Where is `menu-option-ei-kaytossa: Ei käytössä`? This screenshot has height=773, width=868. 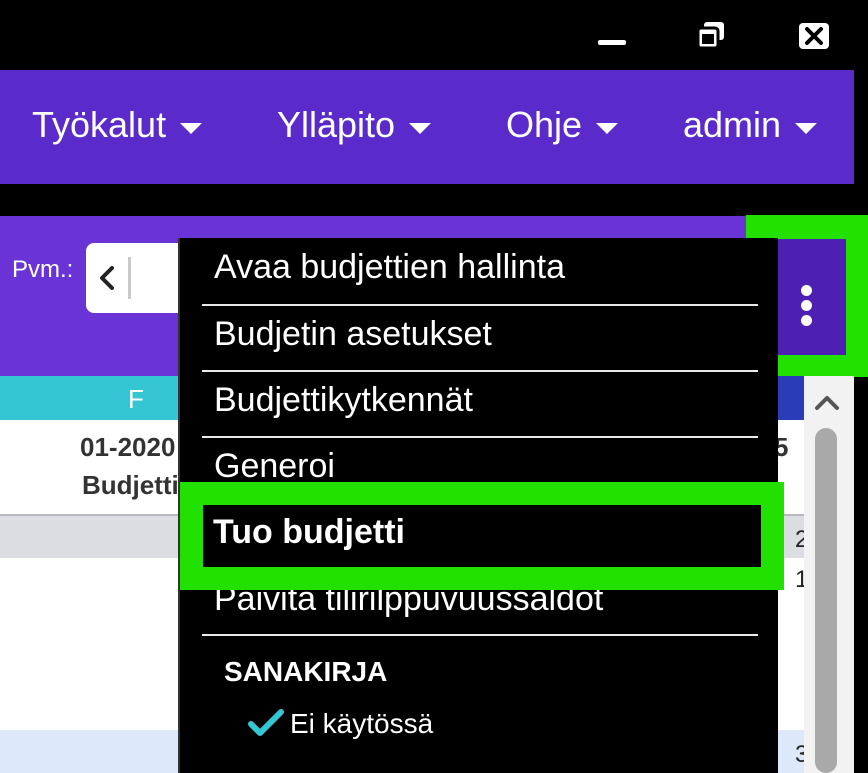 menu-option-ei-kaytossa: Ei käytössä is located at coordinates (361, 724).